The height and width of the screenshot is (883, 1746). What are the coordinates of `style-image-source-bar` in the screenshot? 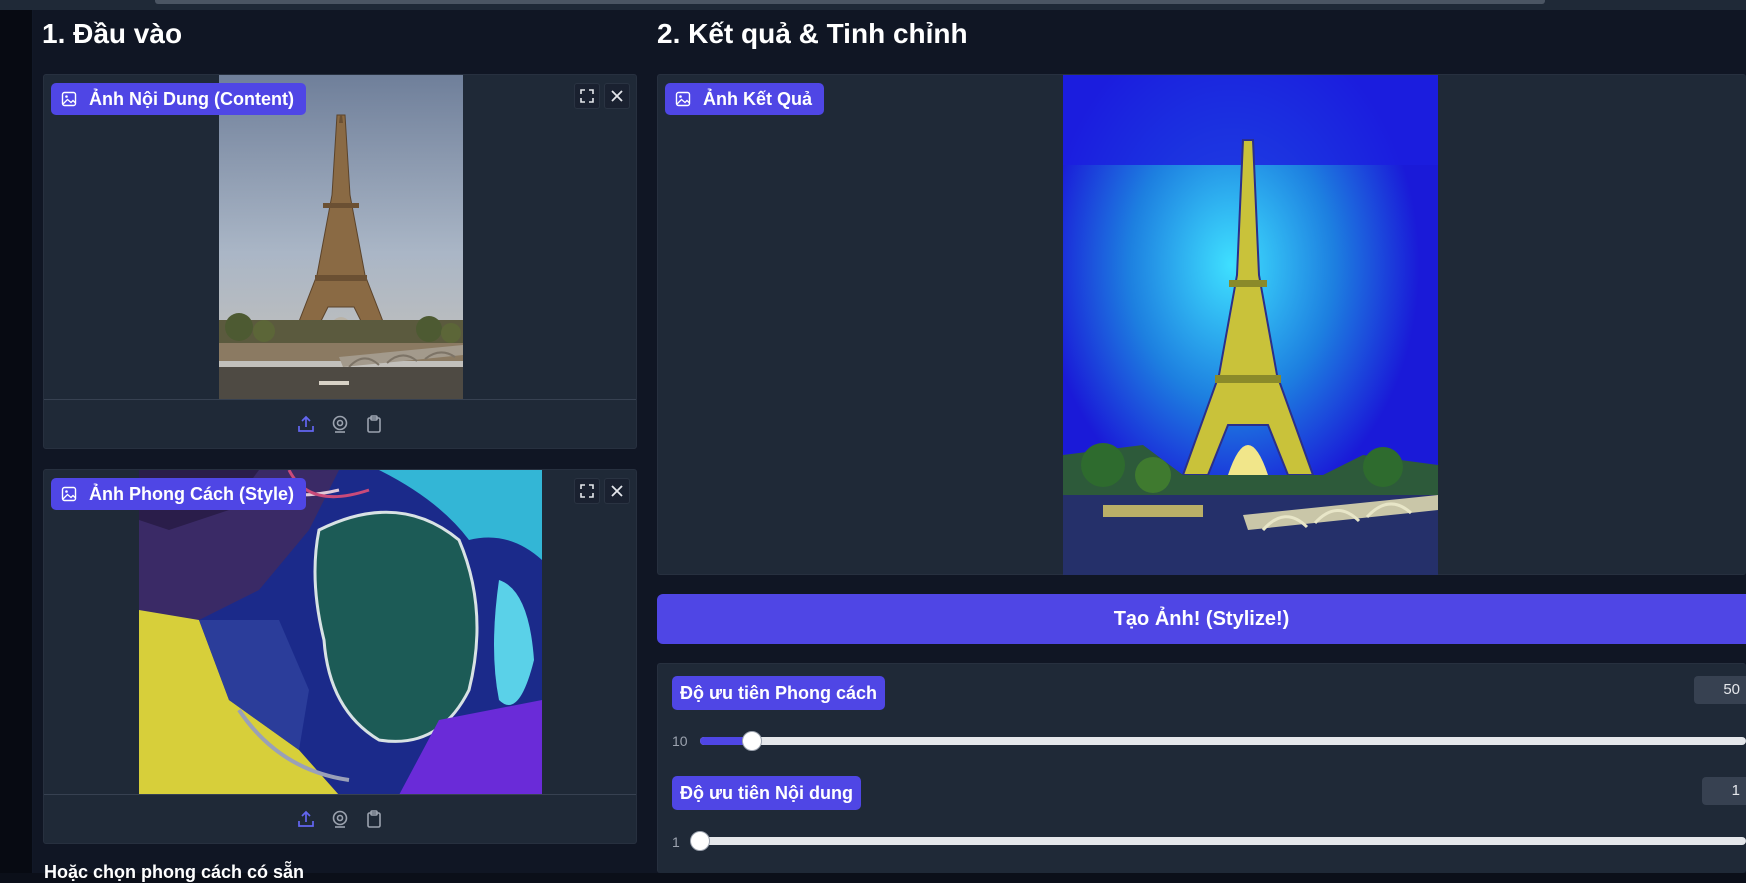 It's located at (340, 818).